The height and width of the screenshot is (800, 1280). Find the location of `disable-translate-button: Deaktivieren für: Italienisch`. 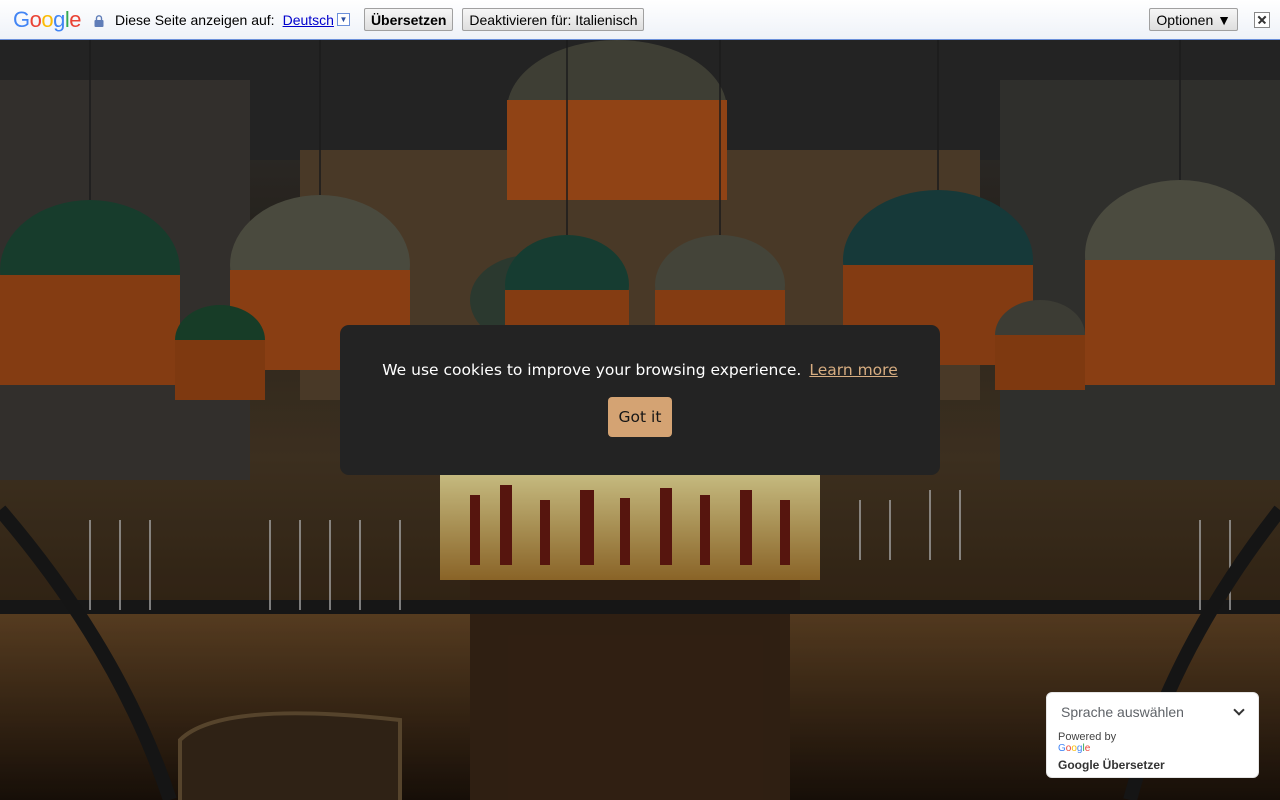

disable-translate-button: Deaktivieren für: Italienisch is located at coordinates (553, 19).